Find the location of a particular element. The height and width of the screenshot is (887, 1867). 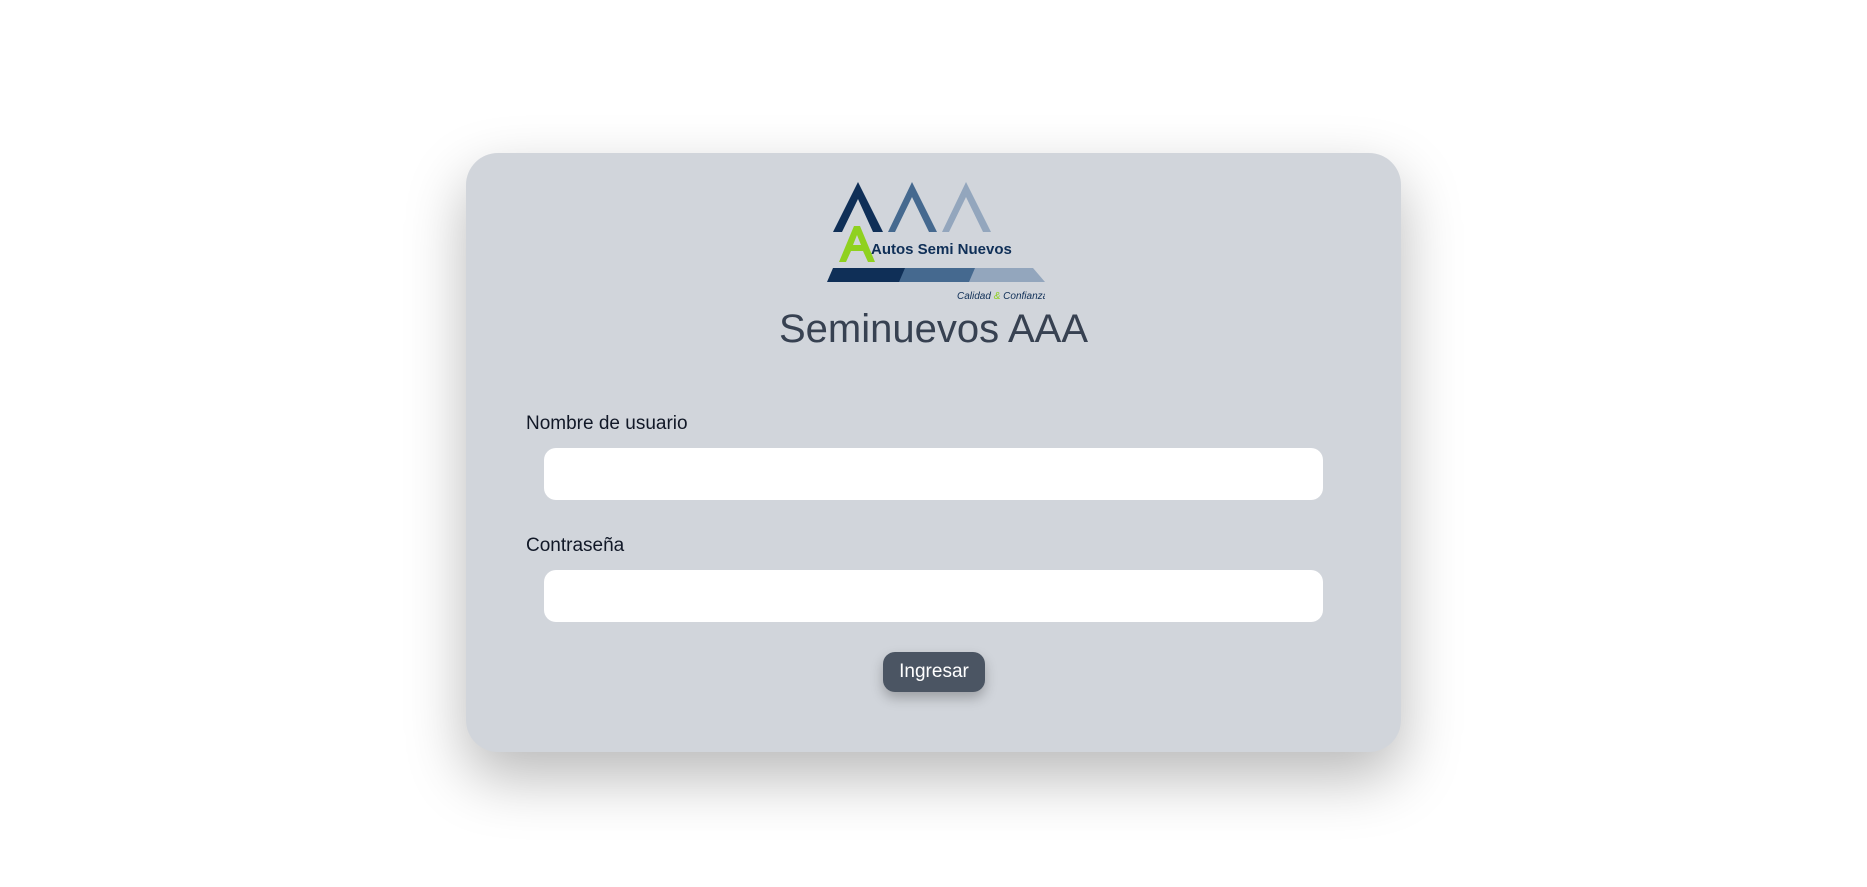

username-label: Nombre de usuario is located at coordinates (607, 423).